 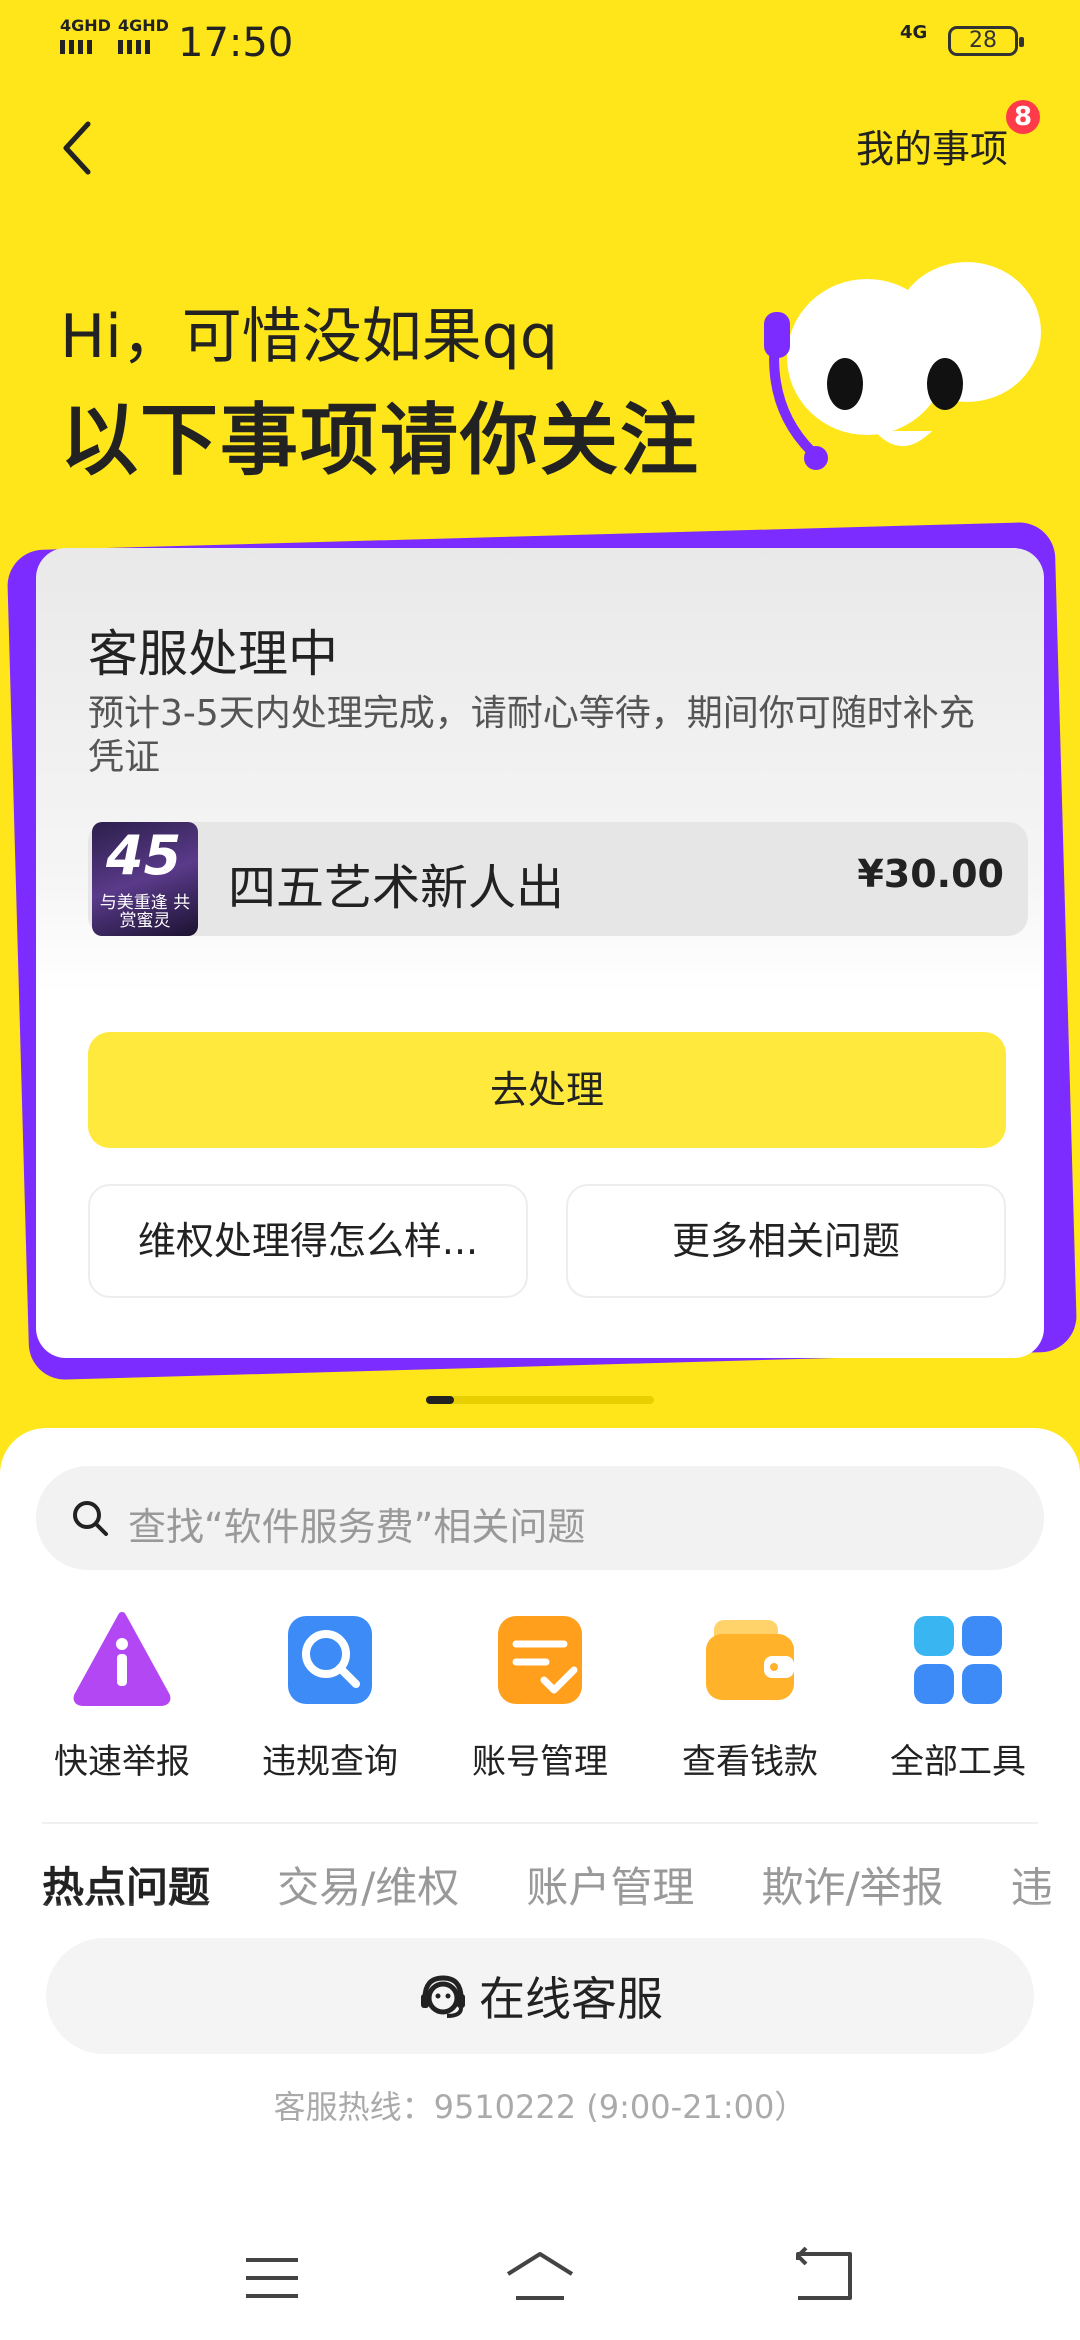 What do you see at coordinates (902, 366) in the screenshot?
I see `mascot-icon` at bounding box center [902, 366].